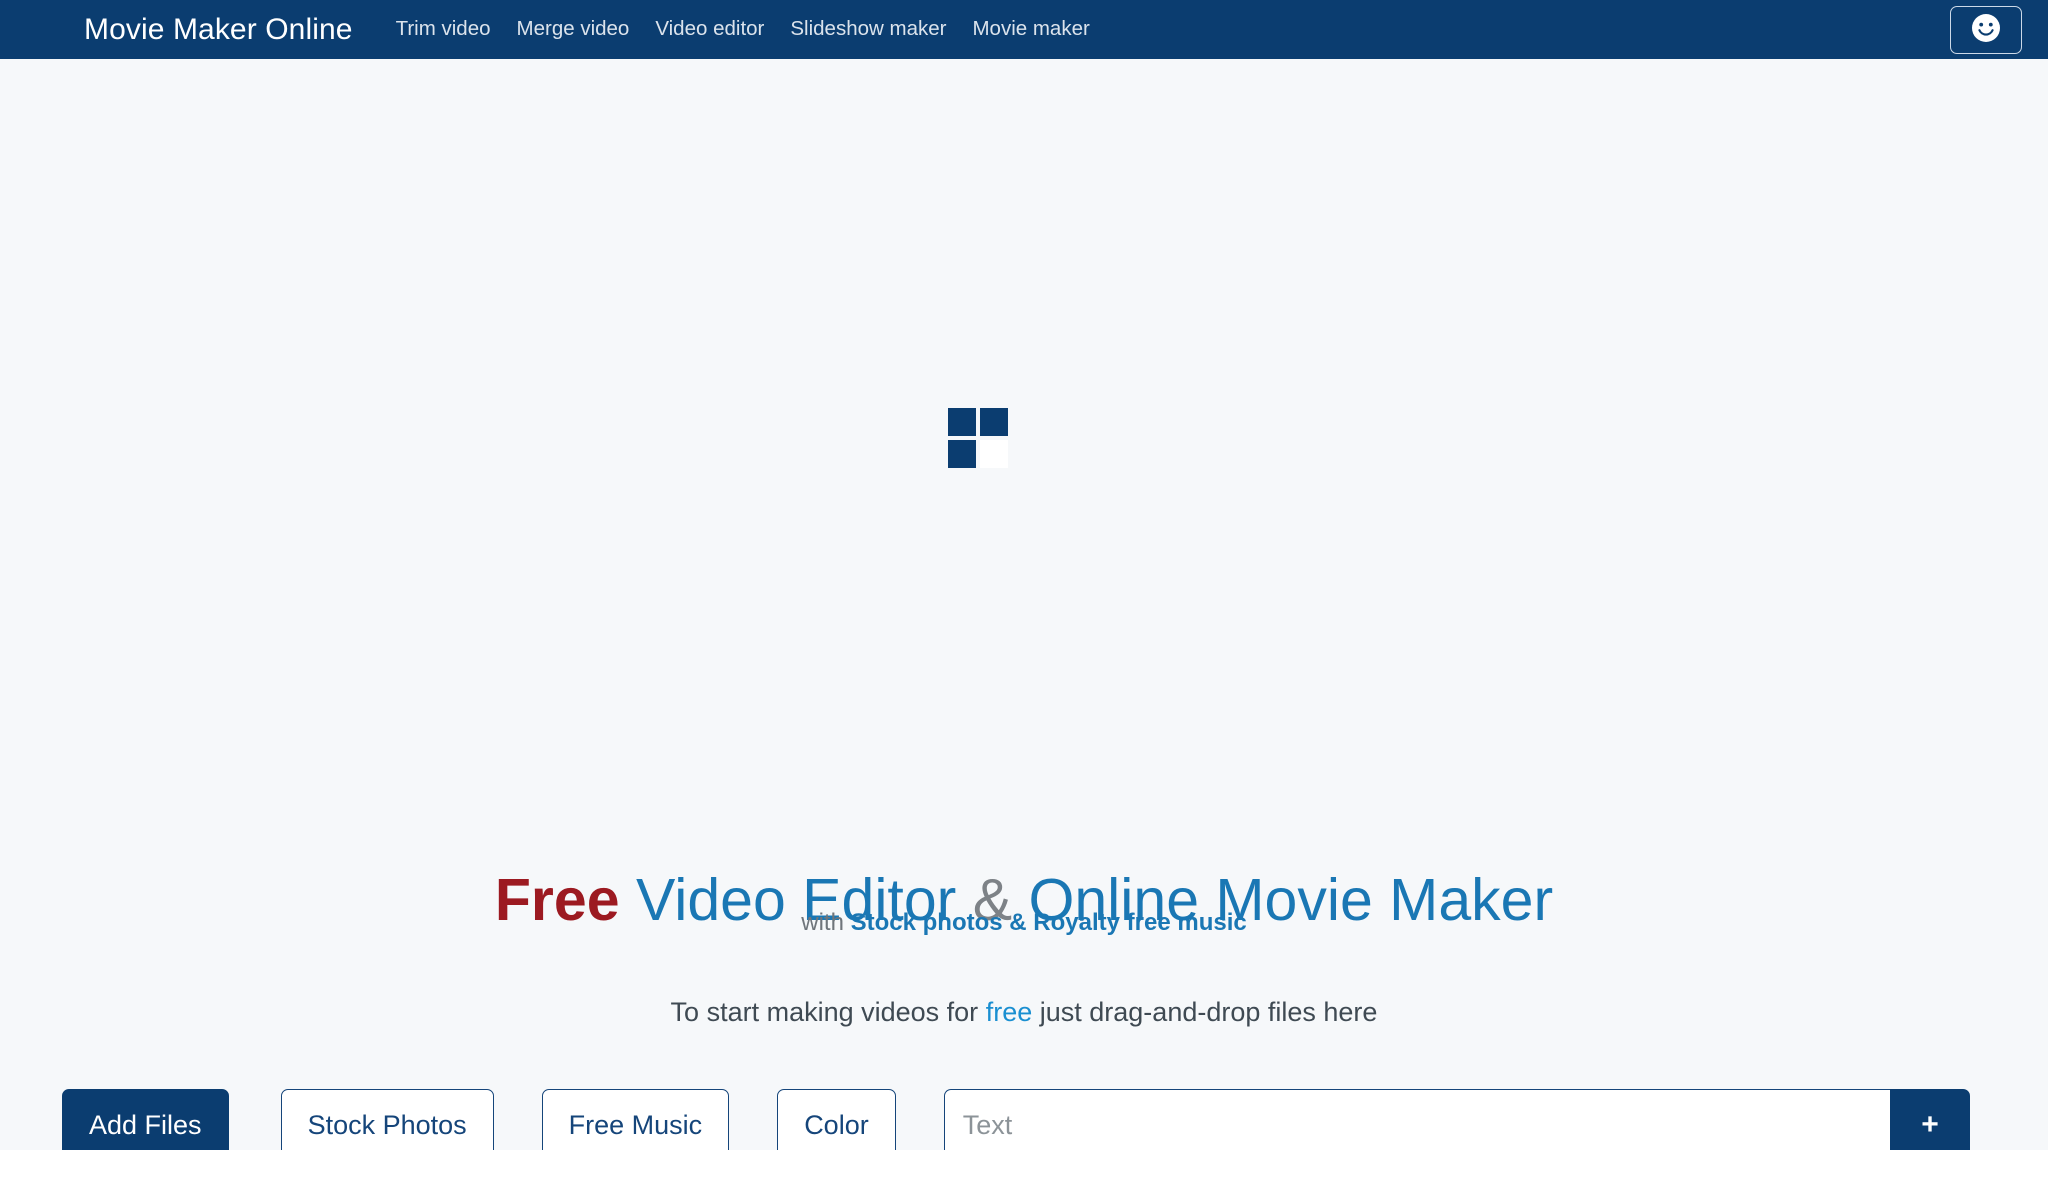 The width and height of the screenshot is (2048, 1188). What do you see at coordinates (868, 29) in the screenshot?
I see `nav-item-slideshow-maker: Slideshow maker` at bounding box center [868, 29].